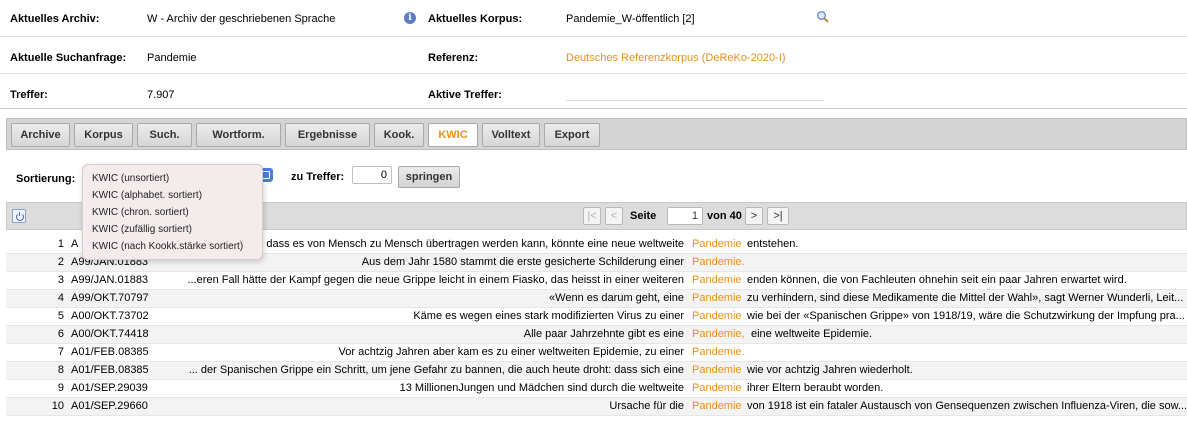  What do you see at coordinates (147, 195) in the screenshot?
I see `dropdown-option-alphabet: KWIC (alphabet. sortiert)` at bounding box center [147, 195].